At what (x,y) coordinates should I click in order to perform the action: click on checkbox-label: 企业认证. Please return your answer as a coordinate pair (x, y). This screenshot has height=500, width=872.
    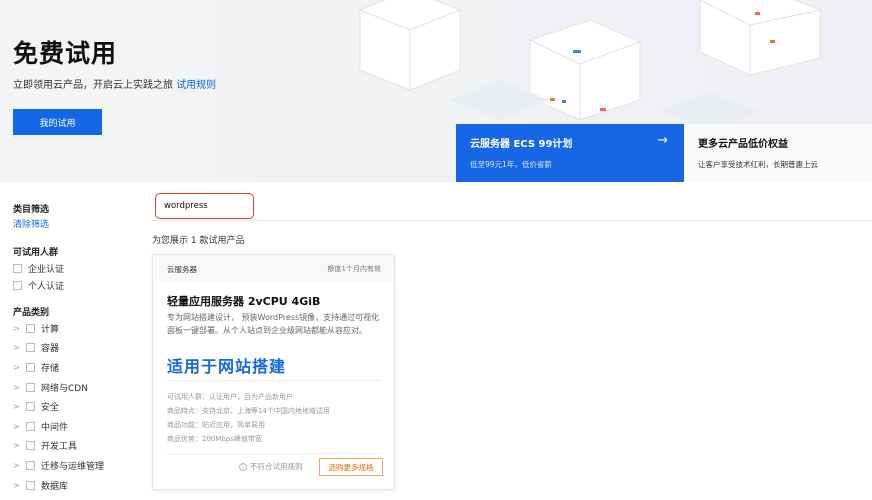
    Looking at the image, I should click on (46, 270).